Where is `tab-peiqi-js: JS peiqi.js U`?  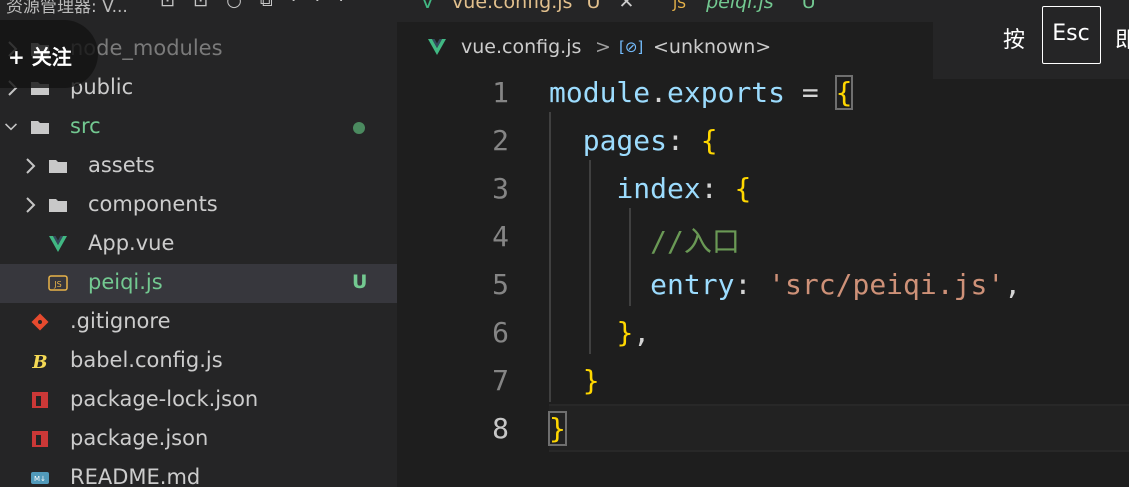
tab-peiqi-js: JS peiqi.js U is located at coordinates (744, 10).